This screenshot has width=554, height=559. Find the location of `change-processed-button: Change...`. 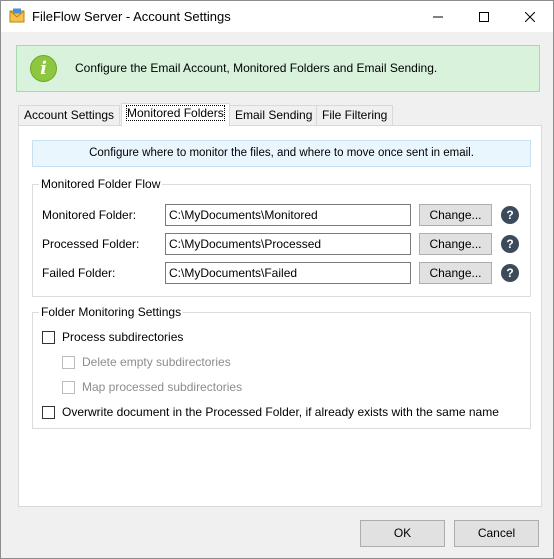

change-processed-button: Change... is located at coordinates (455, 244).